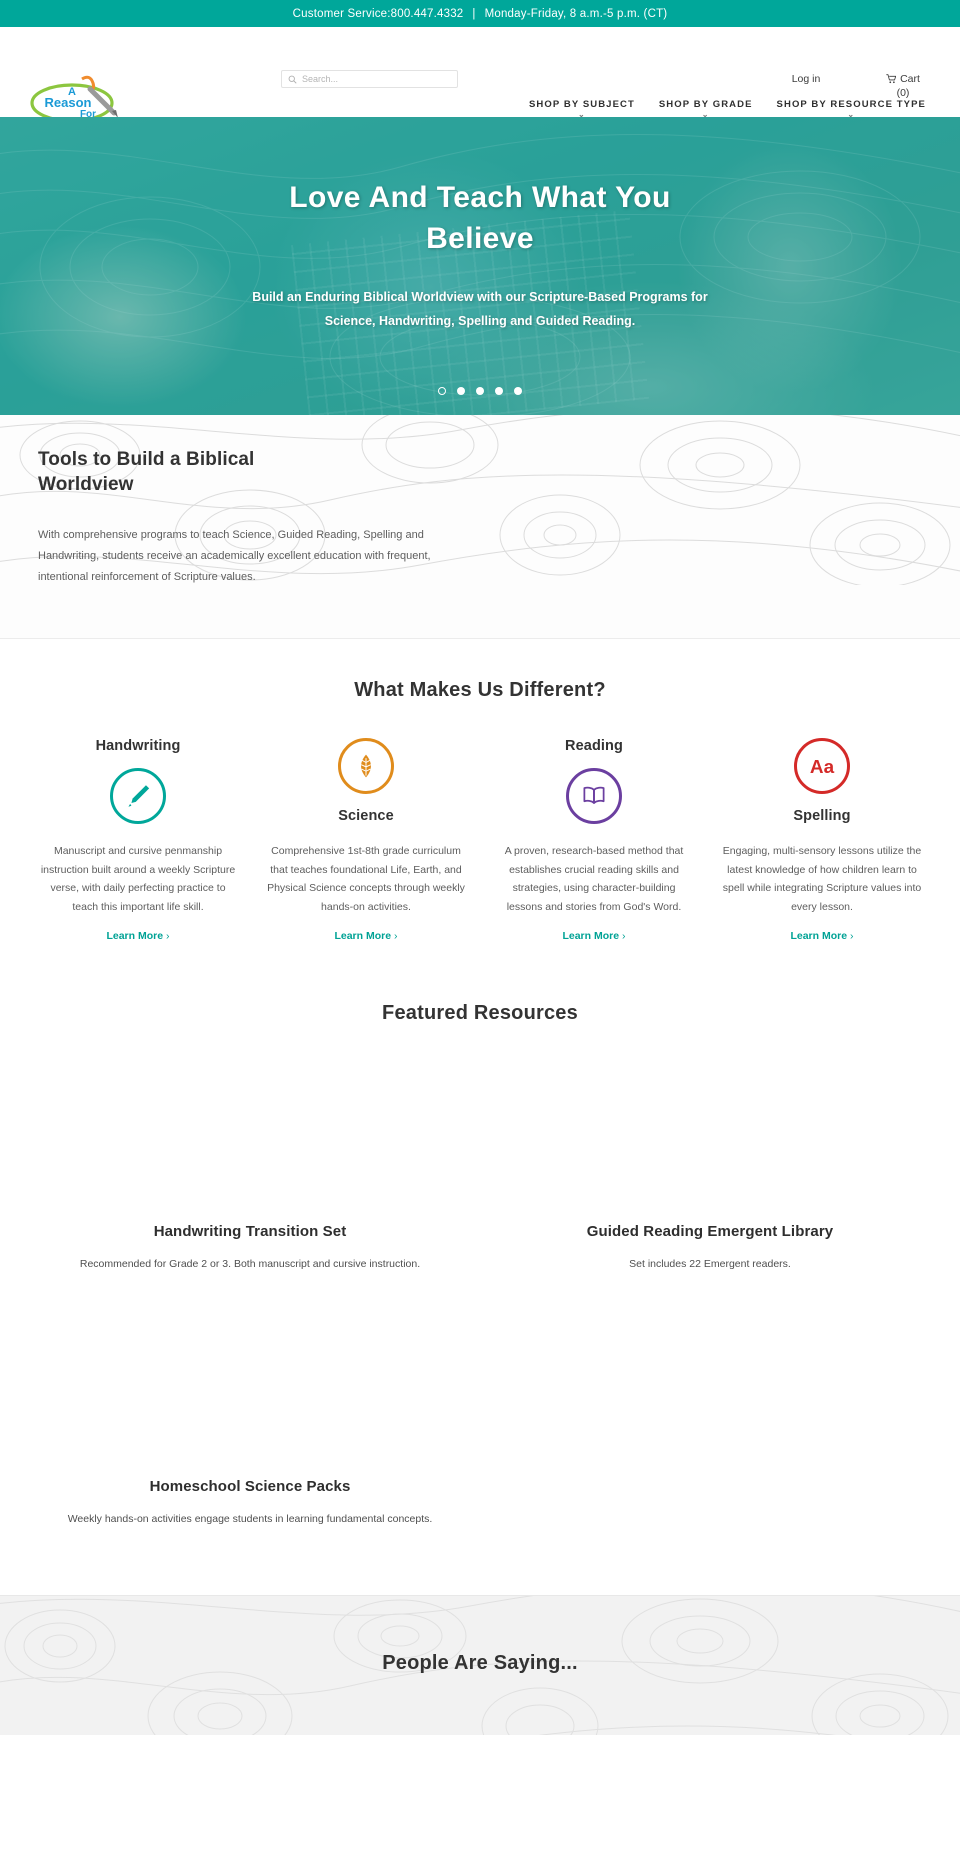 This screenshot has width=960, height=1875. Describe the element at coordinates (594, 746) in the screenshot. I see `feature-title-reading: Reading` at that location.